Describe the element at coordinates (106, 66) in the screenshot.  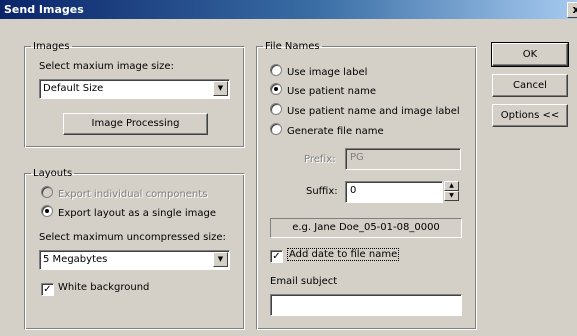
I see `image-size-label: Select maxium image size:` at that location.